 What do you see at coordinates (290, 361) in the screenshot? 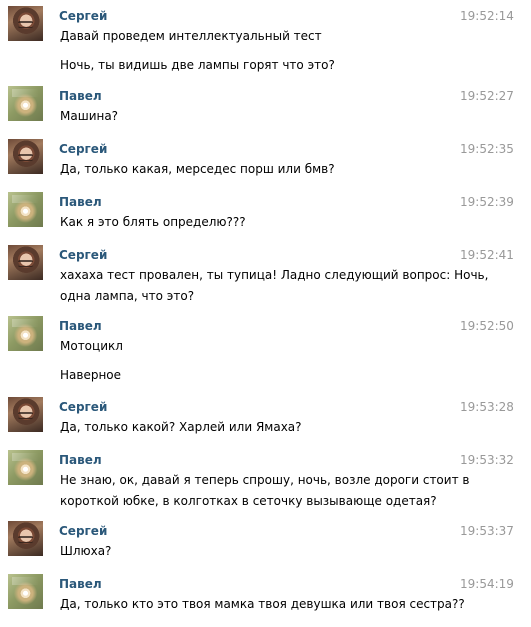
I see `message-text: Мотоцикл Наверное` at bounding box center [290, 361].